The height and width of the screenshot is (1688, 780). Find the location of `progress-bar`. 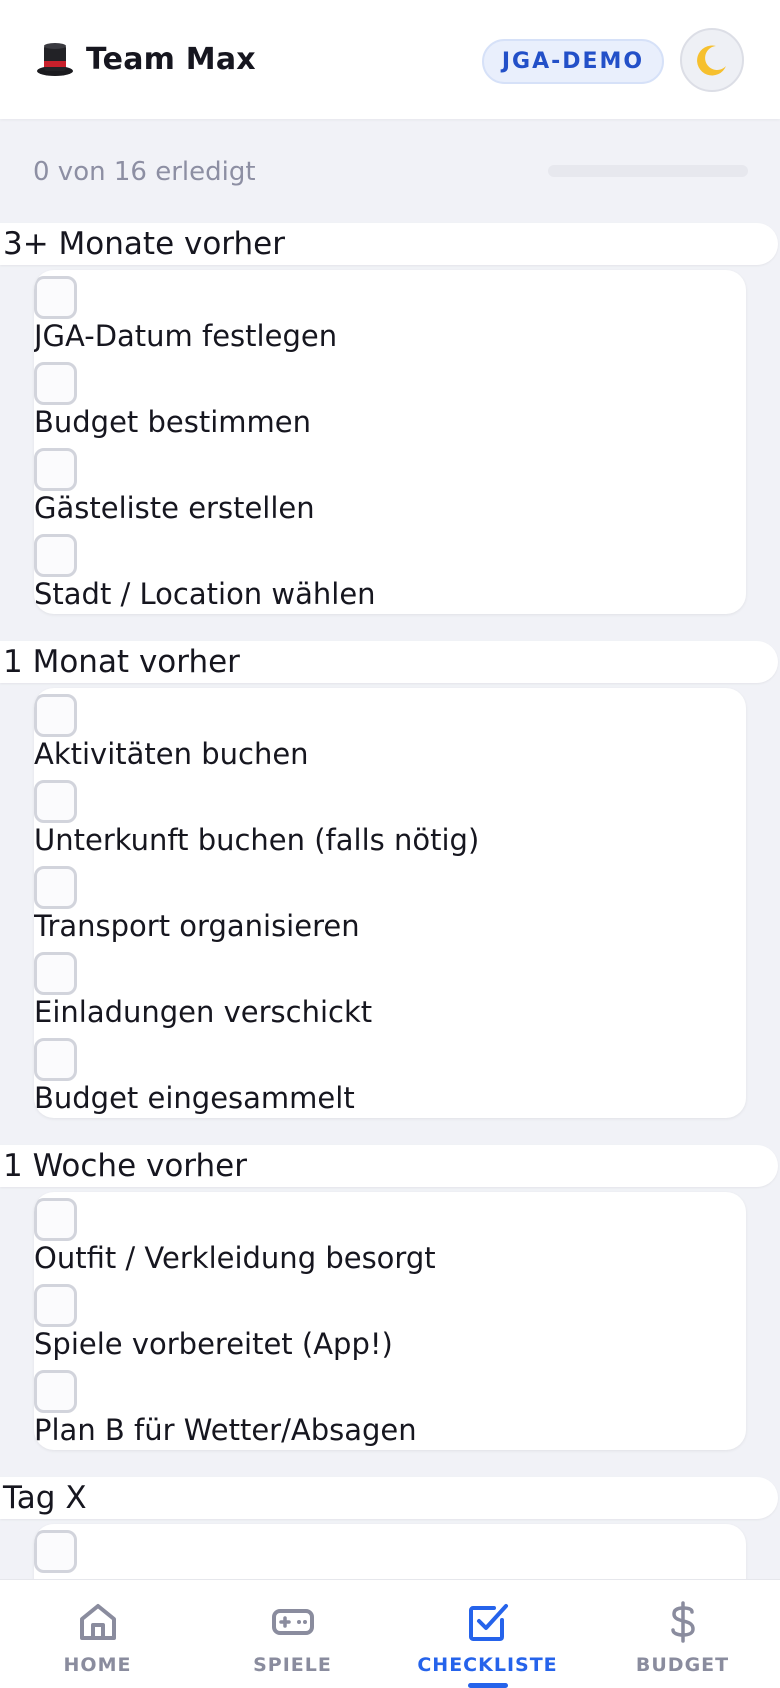

progress-bar is located at coordinates (648, 171).